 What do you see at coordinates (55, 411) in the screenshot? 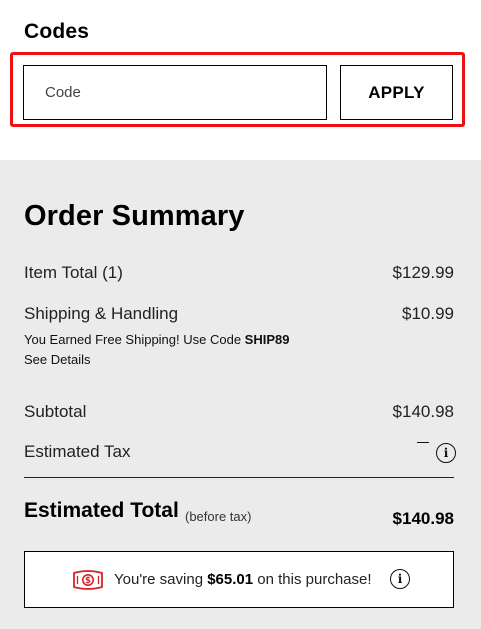
I see `subtotal-label: Subtotal` at bounding box center [55, 411].